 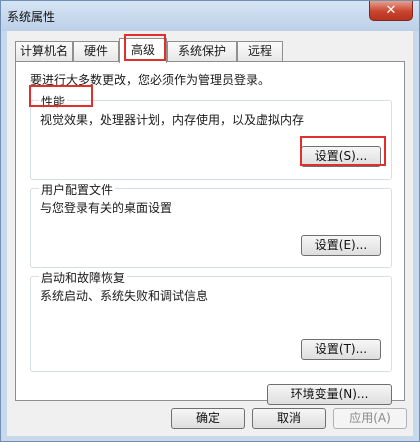 I want to click on ok-button: 确定, so click(x=208, y=418).